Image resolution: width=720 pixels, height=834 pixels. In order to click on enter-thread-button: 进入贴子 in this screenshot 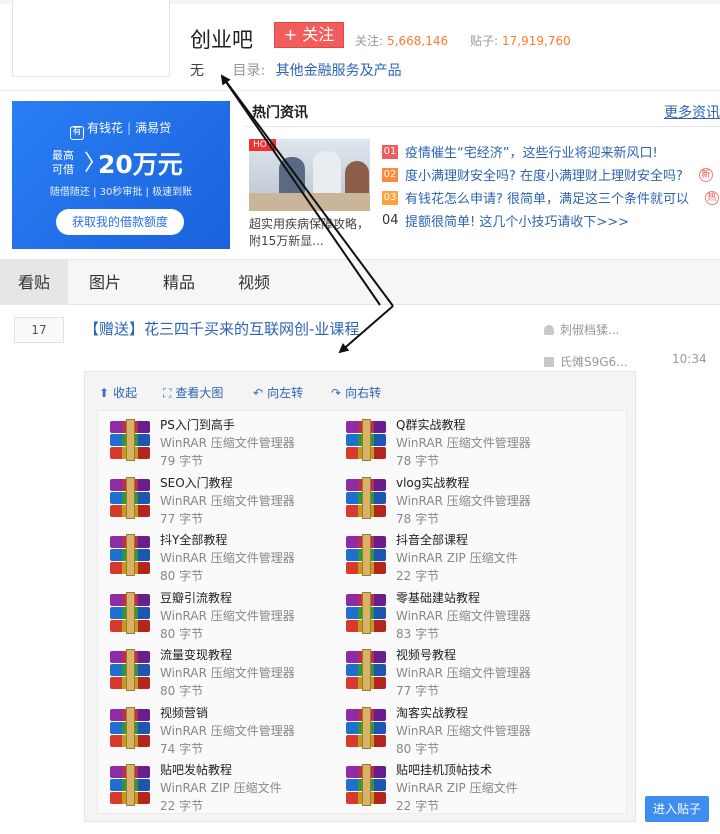, I will do `click(677, 809)`.